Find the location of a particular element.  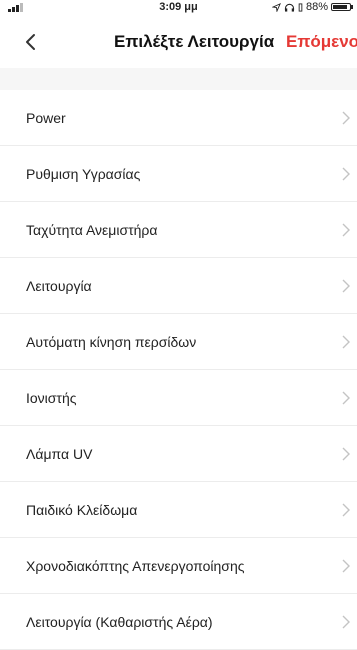

status-bar: 3:09 μμ 88% is located at coordinates (178, 7).